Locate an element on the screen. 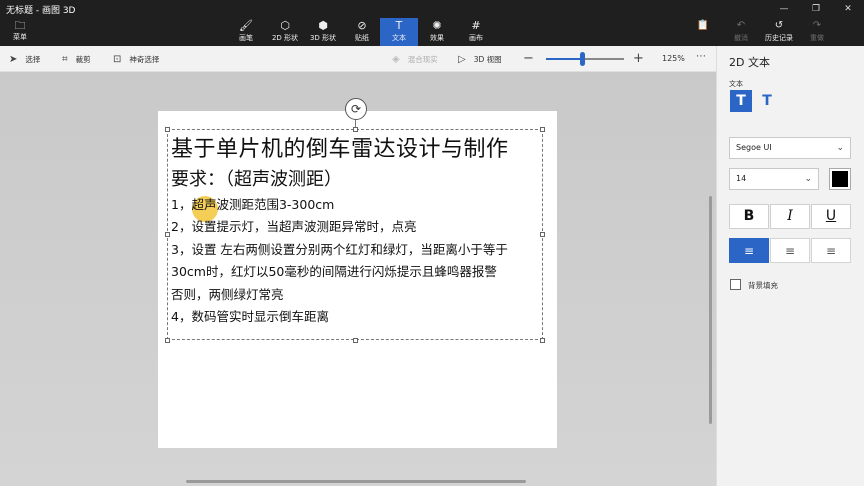  zoom-slider-thumb is located at coordinates (582, 59).